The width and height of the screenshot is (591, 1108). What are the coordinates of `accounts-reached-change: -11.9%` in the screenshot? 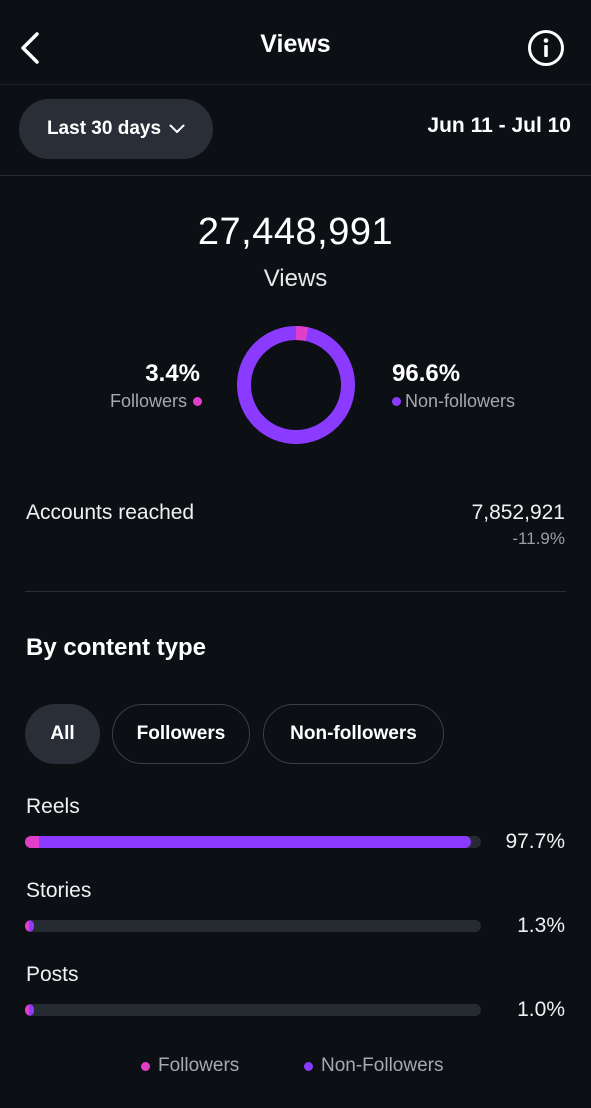 It's located at (538, 538).